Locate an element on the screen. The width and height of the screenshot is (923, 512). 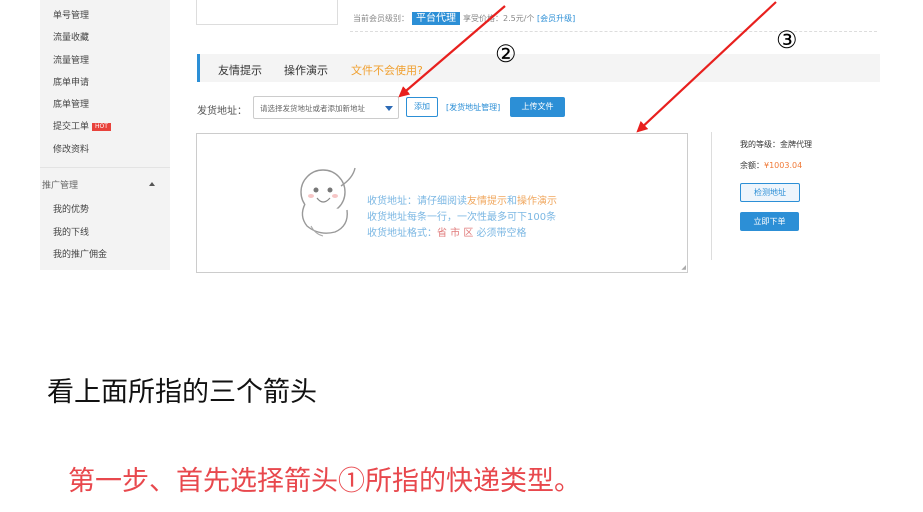
caption-line-2: 第一步、首先选择箭头①所指的快递类型。 is located at coordinates (324, 481).